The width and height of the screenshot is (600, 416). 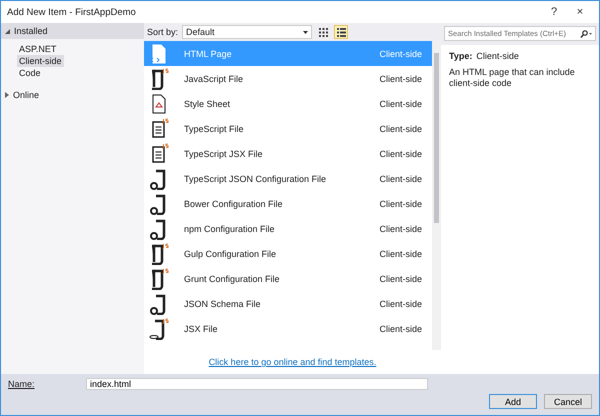 What do you see at coordinates (288, 203) in the screenshot?
I see `template-row: Bower Configuration File Client-side` at bounding box center [288, 203].